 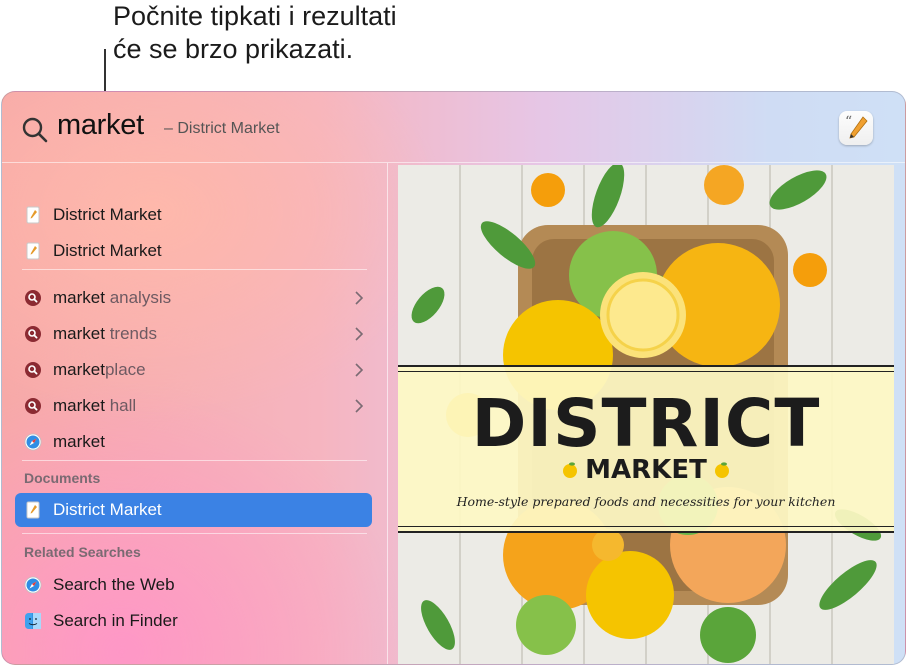 What do you see at coordinates (114, 584) in the screenshot?
I see `related-label: Search the Web` at bounding box center [114, 584].